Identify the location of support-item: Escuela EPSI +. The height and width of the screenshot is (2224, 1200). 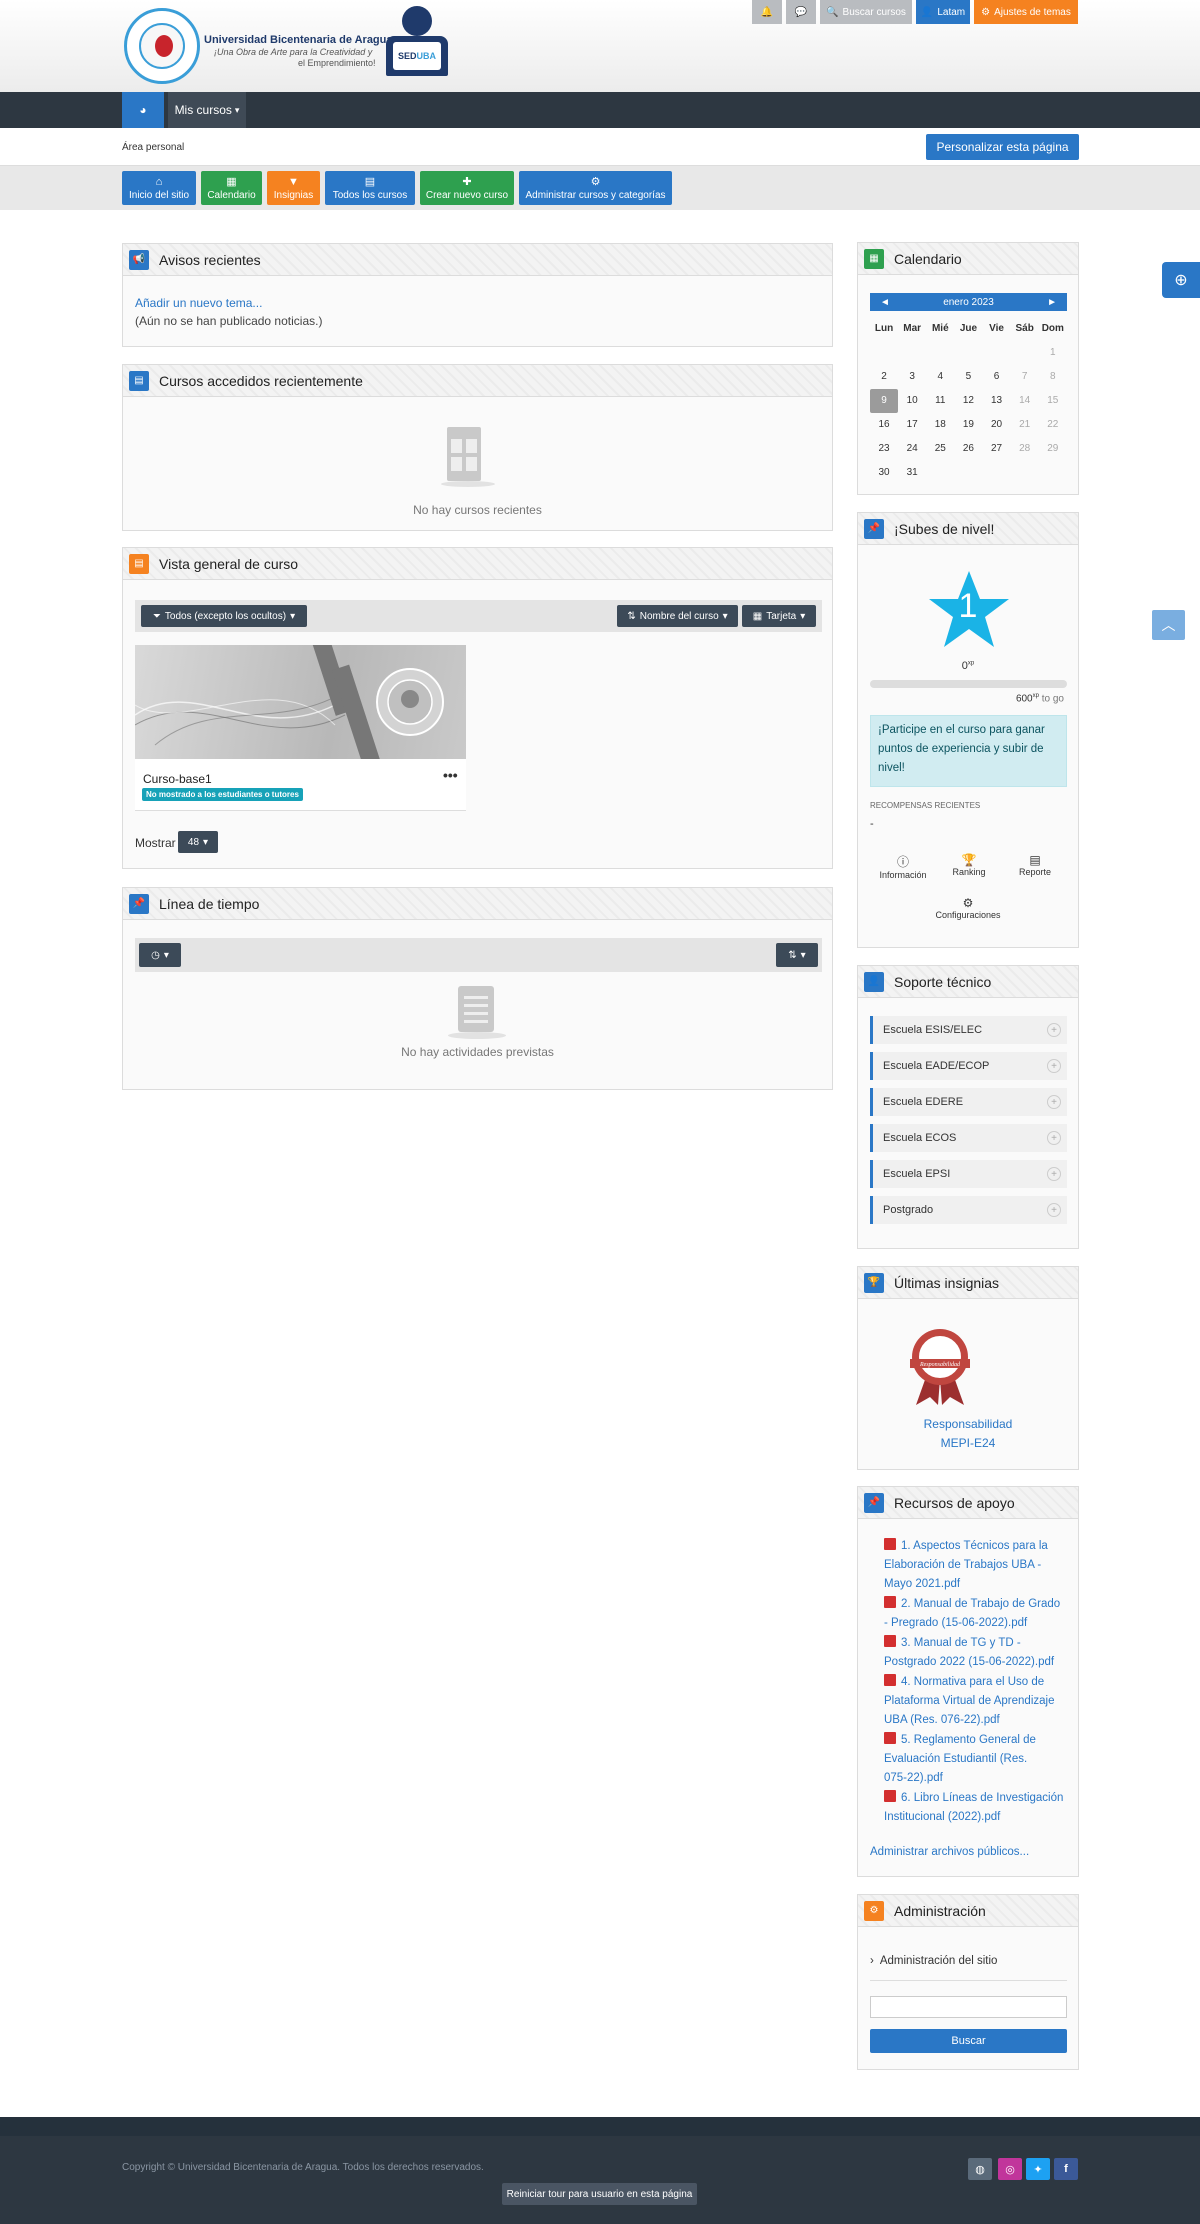
(968, 1174).